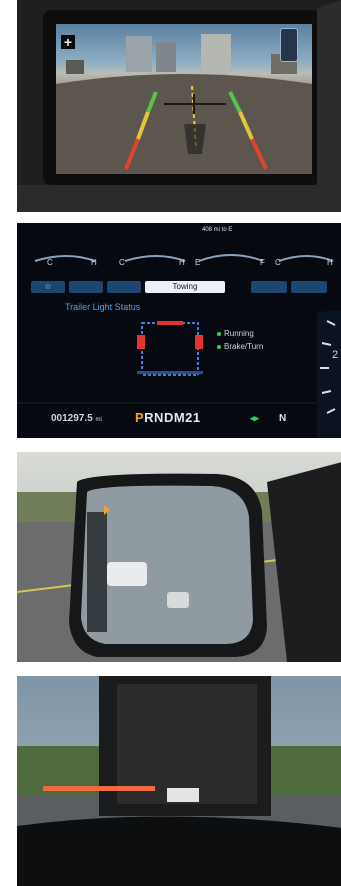 This screenshot has height=886, width=341. What do you see at coordinates (219, 346) in the screenshot?
I see `brake-turn-indicator-icon` at bounding box center [219, 346].